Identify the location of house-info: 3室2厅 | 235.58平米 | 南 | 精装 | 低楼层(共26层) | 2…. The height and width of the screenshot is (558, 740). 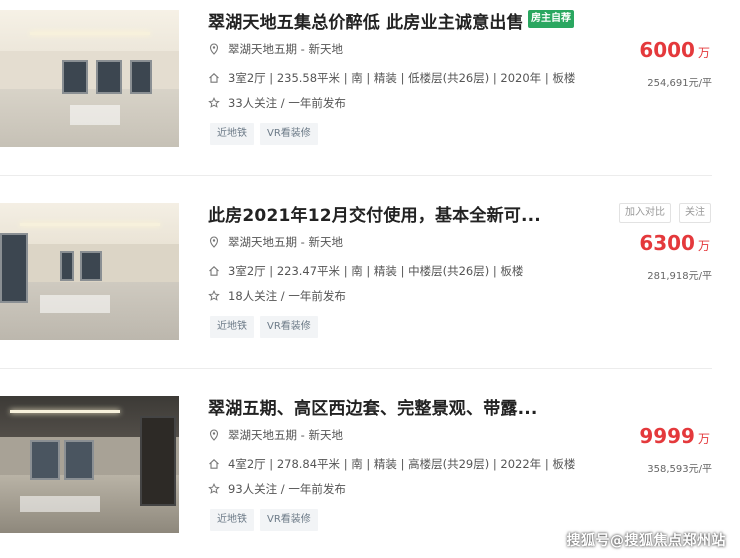
(402, 78).